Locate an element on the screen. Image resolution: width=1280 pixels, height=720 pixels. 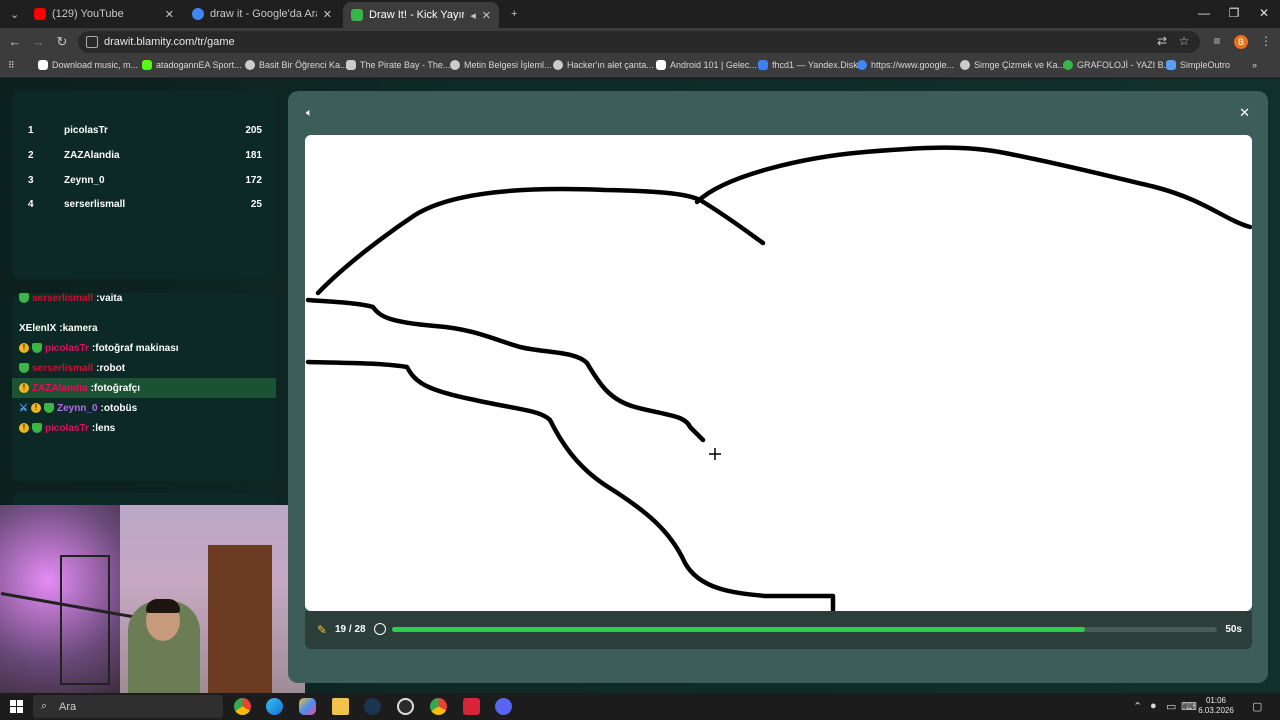
time-progress-track is located at coordinates (804, 629).